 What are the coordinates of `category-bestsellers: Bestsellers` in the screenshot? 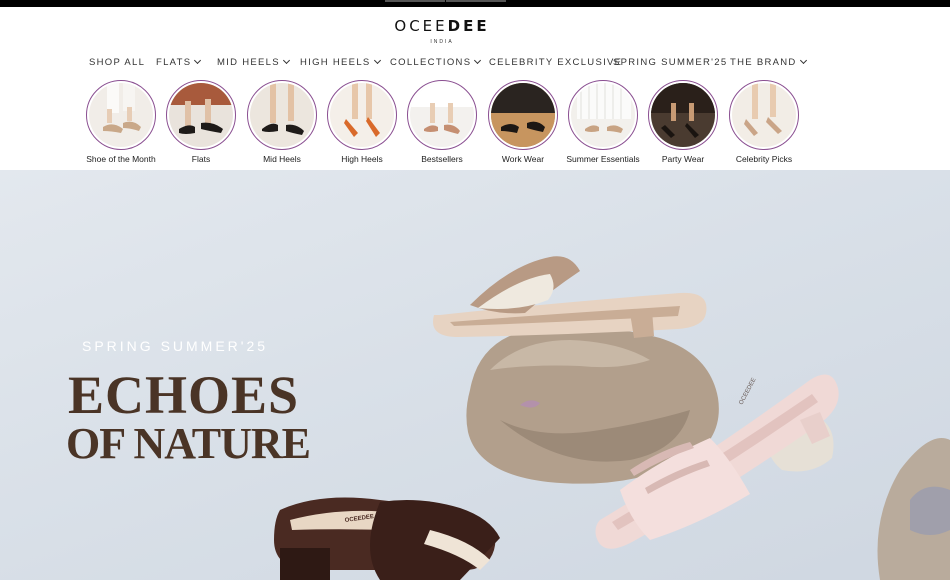 It's located at (442, 122).